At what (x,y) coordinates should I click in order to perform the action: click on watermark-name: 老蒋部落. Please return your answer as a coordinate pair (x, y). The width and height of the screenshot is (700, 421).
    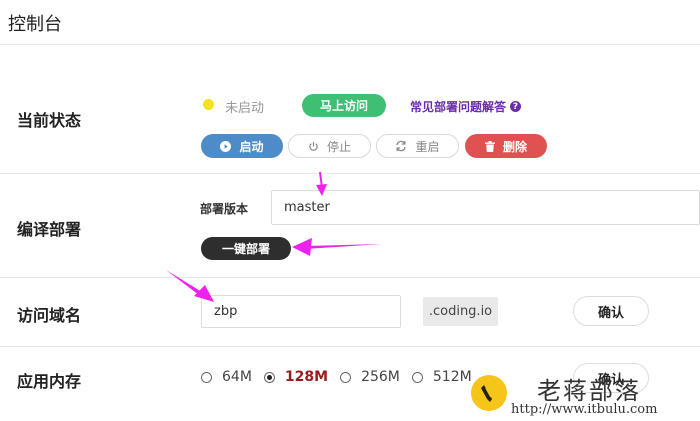
    Looking at the image, I should click on (589, 391).